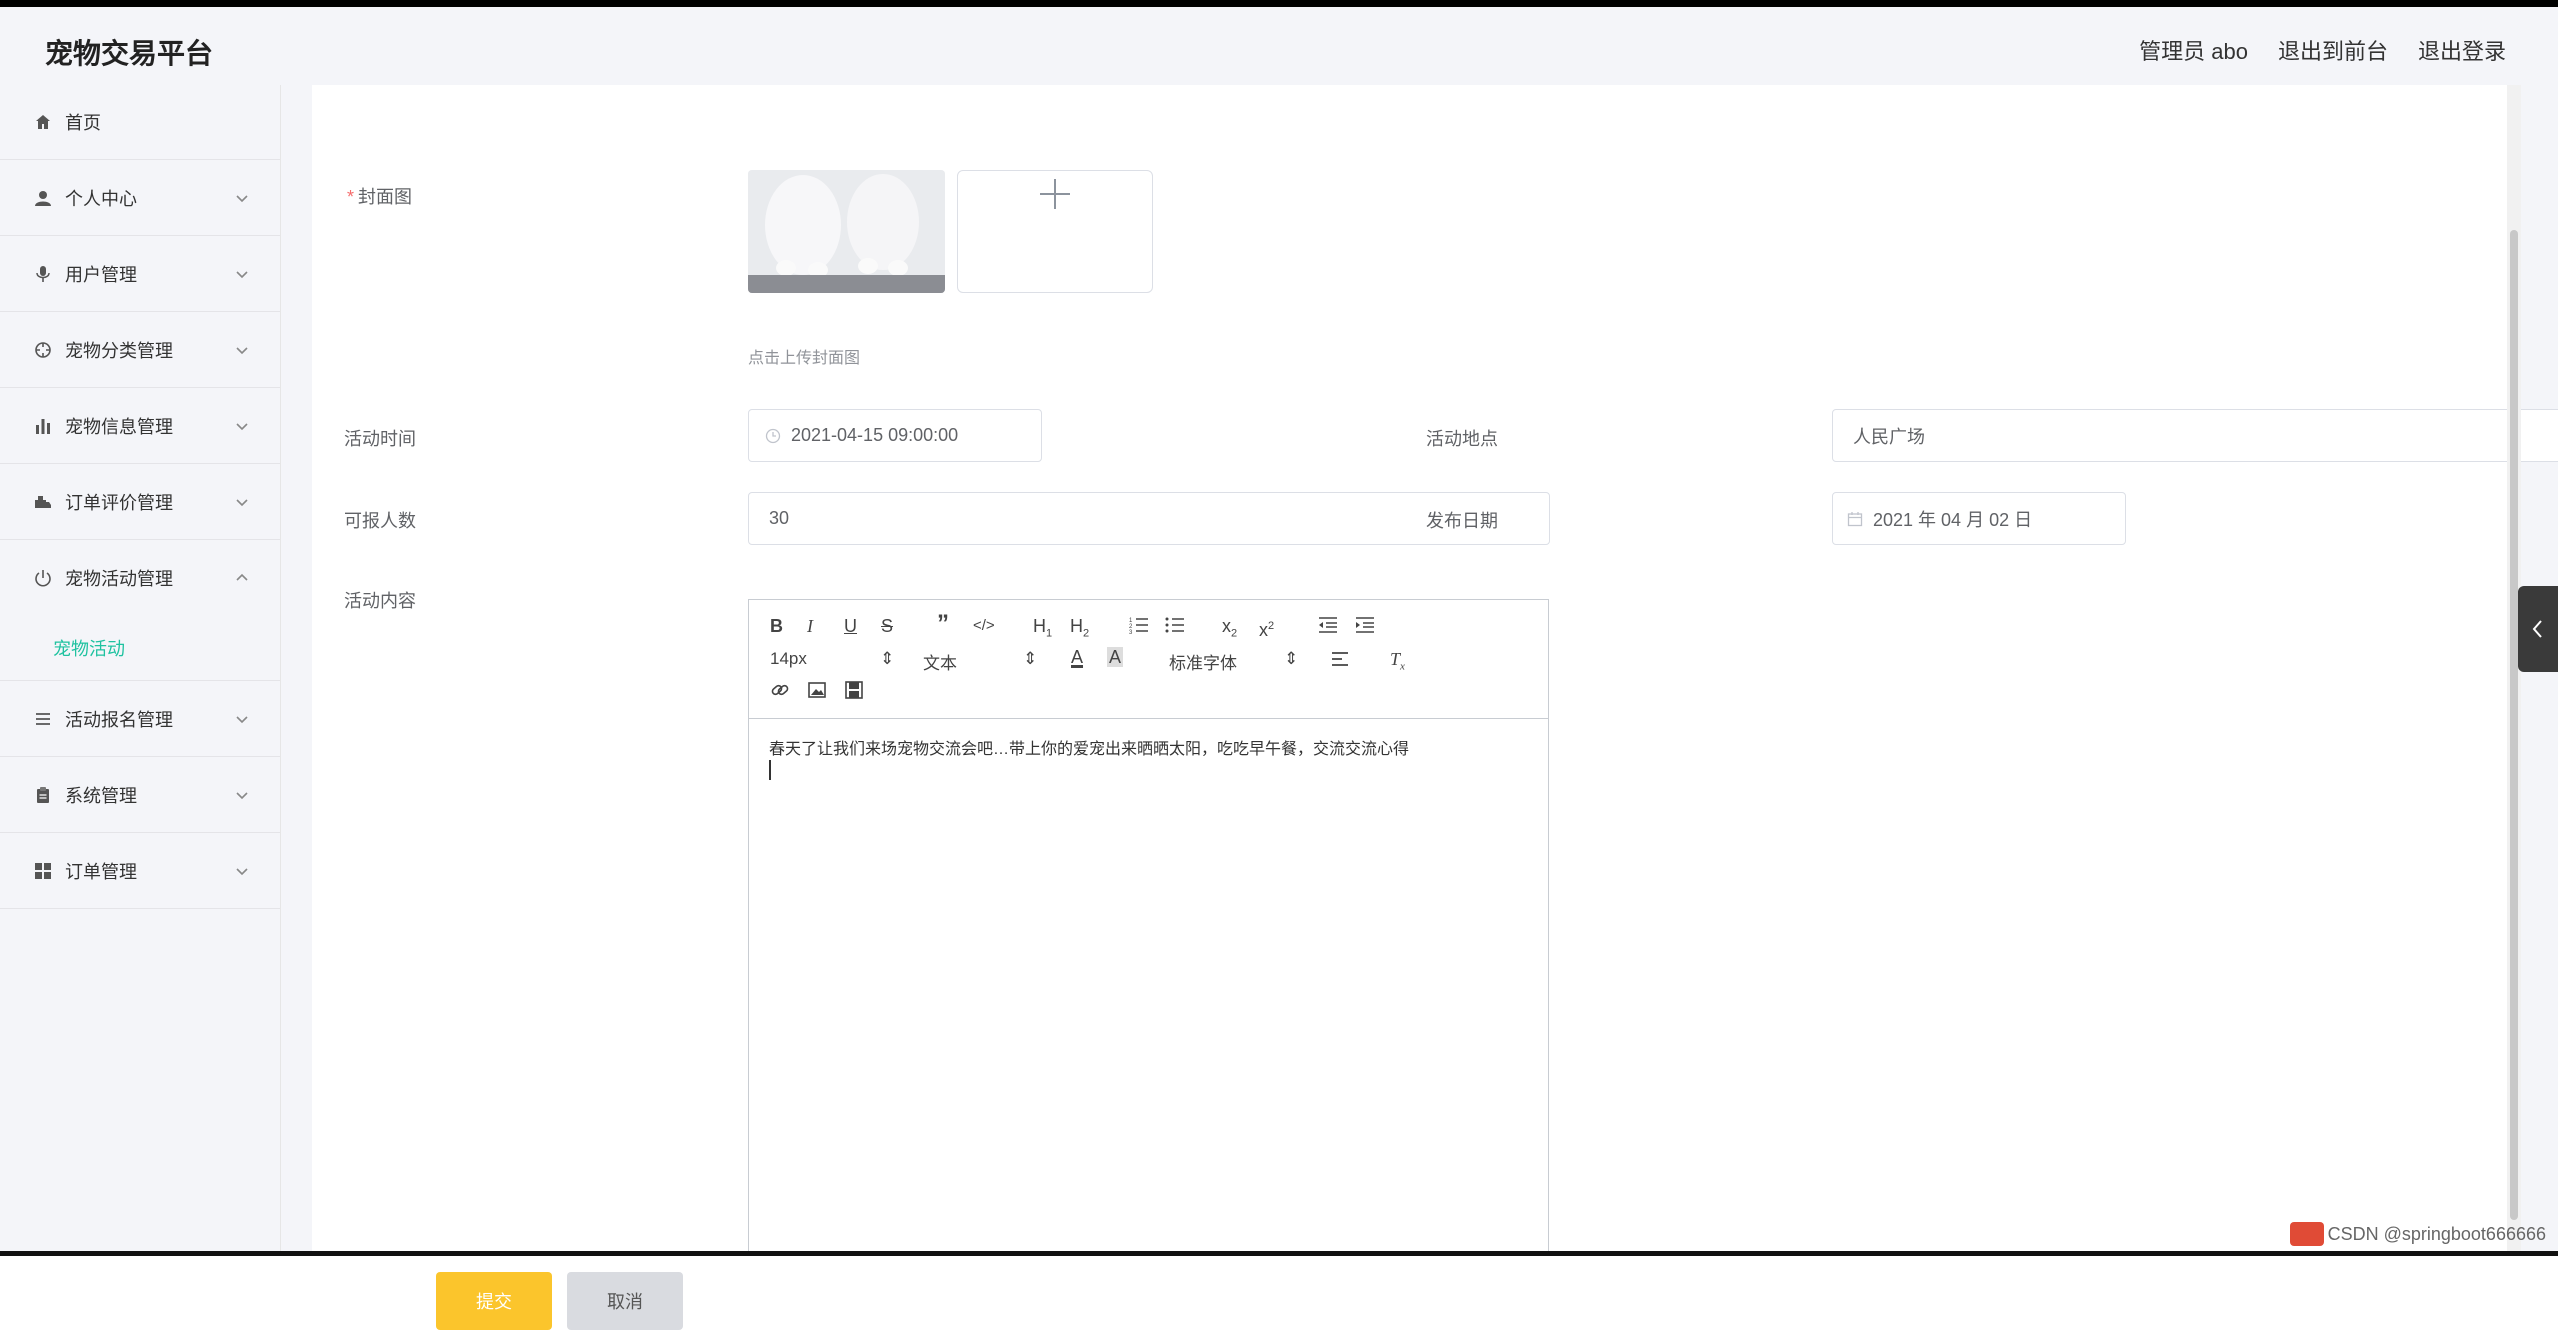 The height and width of the screenshot is (1330, 2558). What do you see at coordinates (770, 770) in the screenshot?
I see `text-caret` at bounding box center [770, 770].